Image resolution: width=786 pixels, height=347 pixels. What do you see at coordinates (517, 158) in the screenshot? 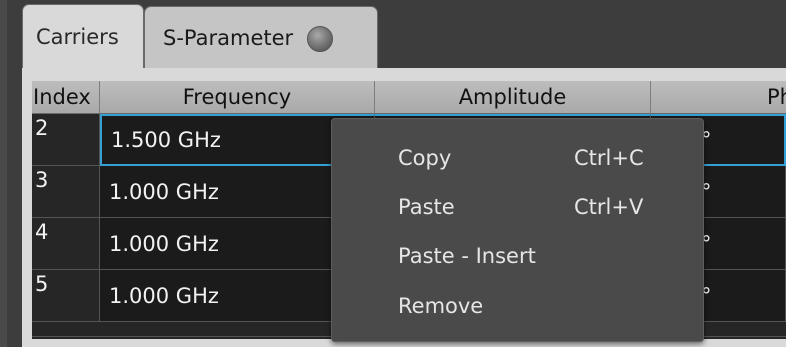
I see `menu-item-copy: Copy Ctrl+C` at bounding box center [517, 158].